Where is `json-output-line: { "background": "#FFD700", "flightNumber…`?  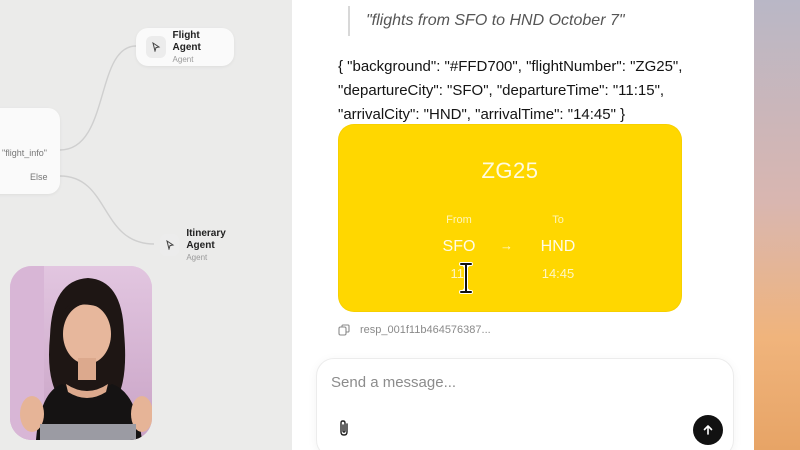
json-output-line: { "background": "#FFD700", "flightNumber… is located at coordinates (510, 66).